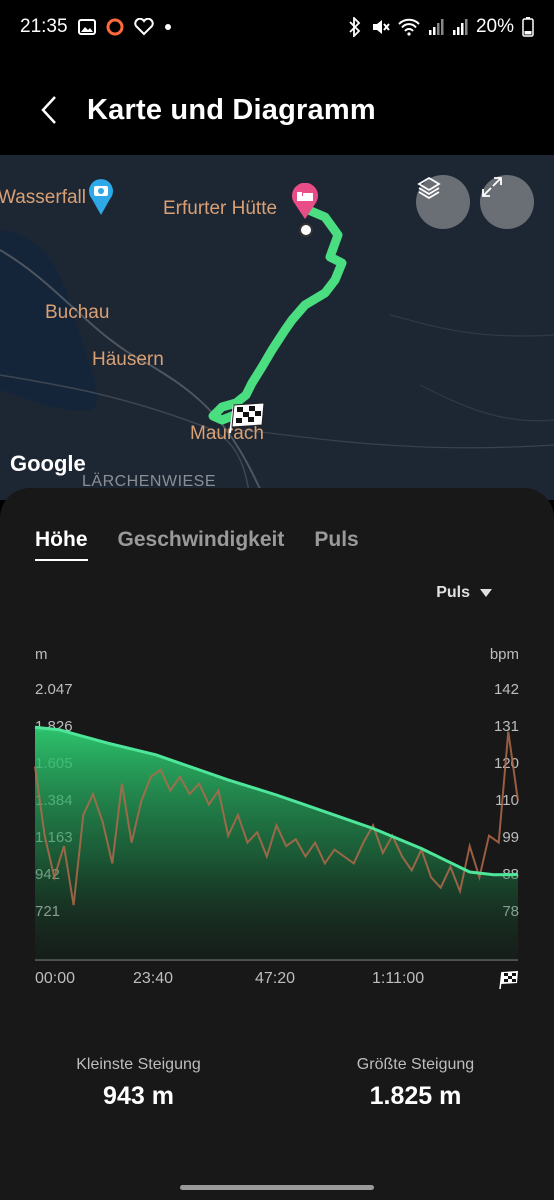  What do you see at coordinates (48, 463) in the screenshot?
I see `google-logo: Google` at bounding box center [48, 463].